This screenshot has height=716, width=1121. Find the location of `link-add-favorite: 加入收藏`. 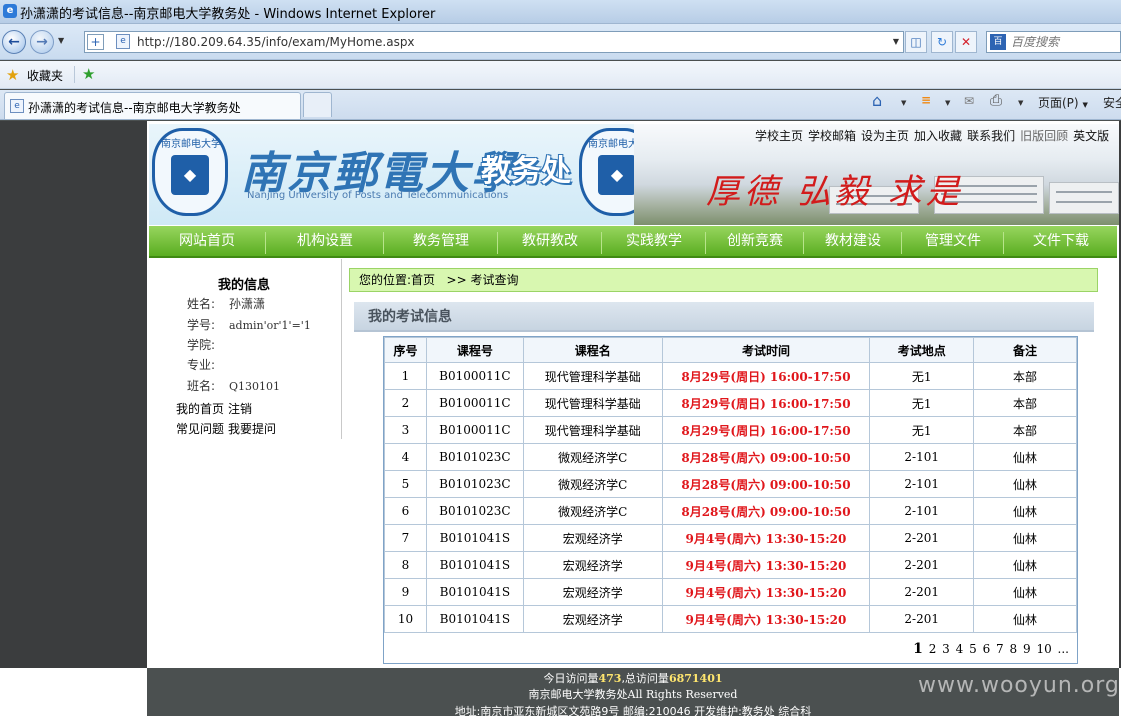

link-add-favorite: 加入收藏 is located at coordinates (938, 136).